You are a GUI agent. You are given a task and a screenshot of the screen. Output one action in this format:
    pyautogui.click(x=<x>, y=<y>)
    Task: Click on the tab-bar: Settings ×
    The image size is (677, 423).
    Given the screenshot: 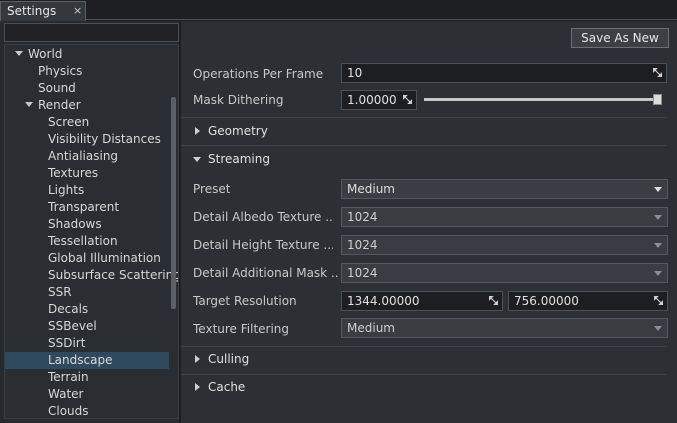 What is the action you would take?
    pyautogui.click(x=338, y=10)
    